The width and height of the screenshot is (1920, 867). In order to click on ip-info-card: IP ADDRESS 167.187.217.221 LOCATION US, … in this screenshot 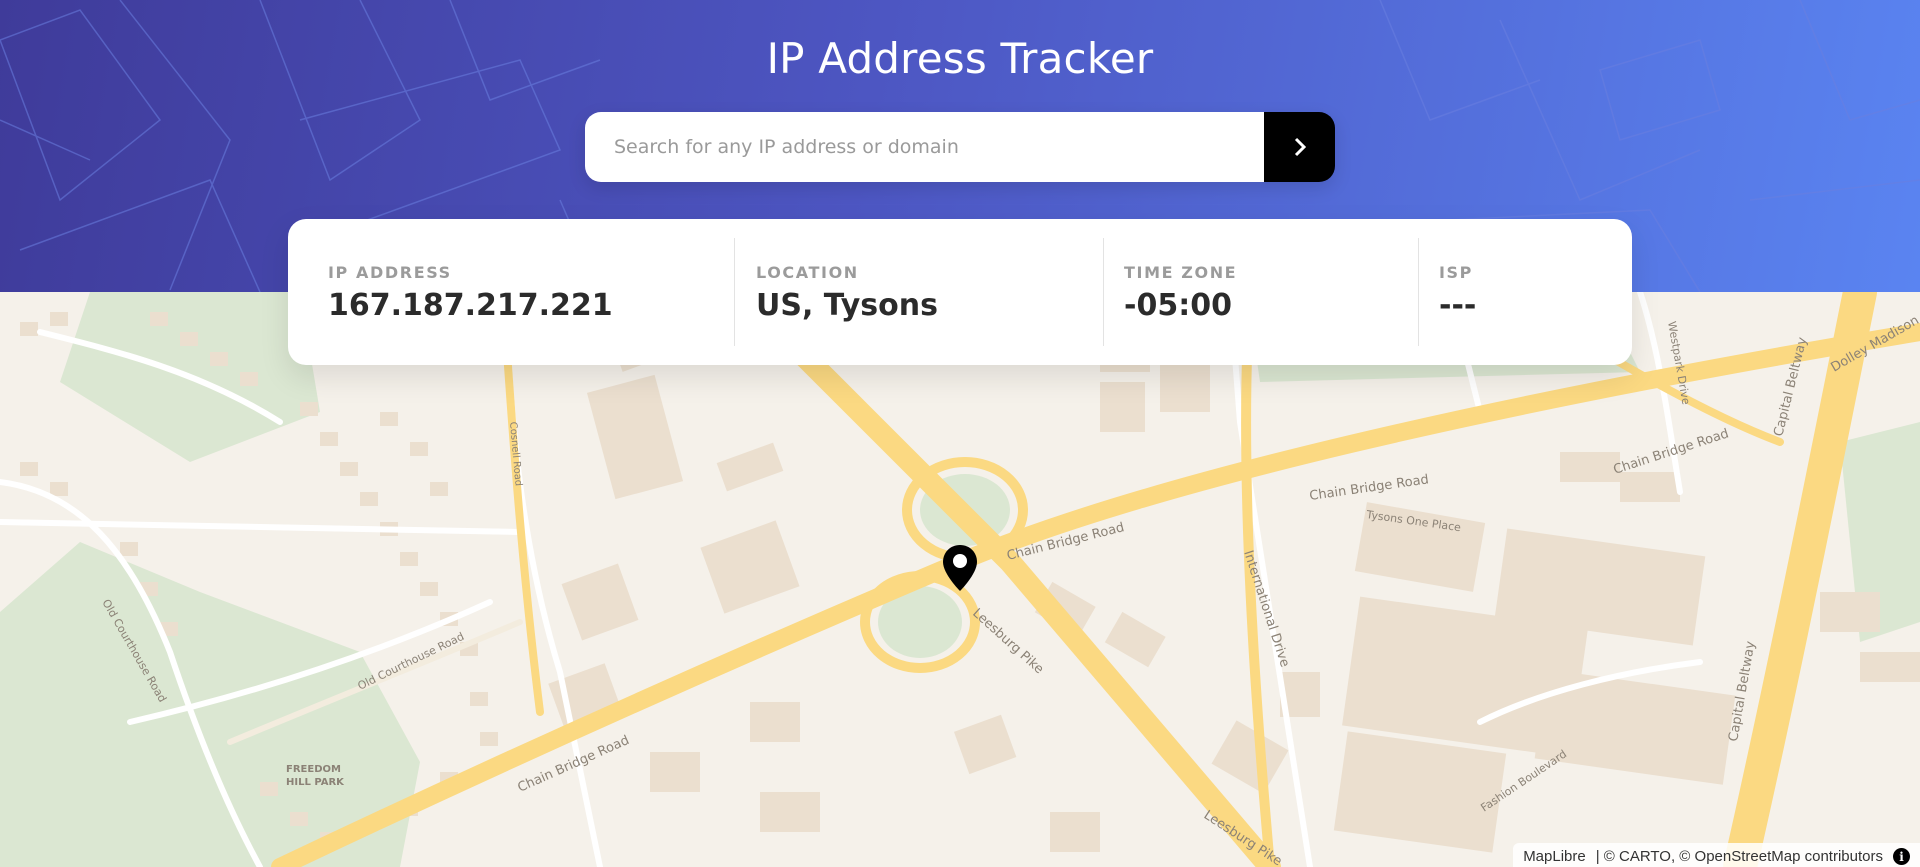, I will do `click(960, 292)`.